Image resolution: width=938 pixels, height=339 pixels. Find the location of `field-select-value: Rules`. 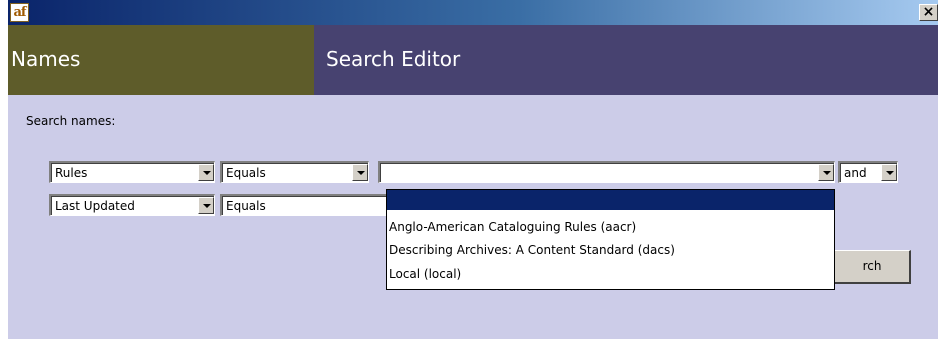

field-select-value: Rules is located at coordinates (71, 173).